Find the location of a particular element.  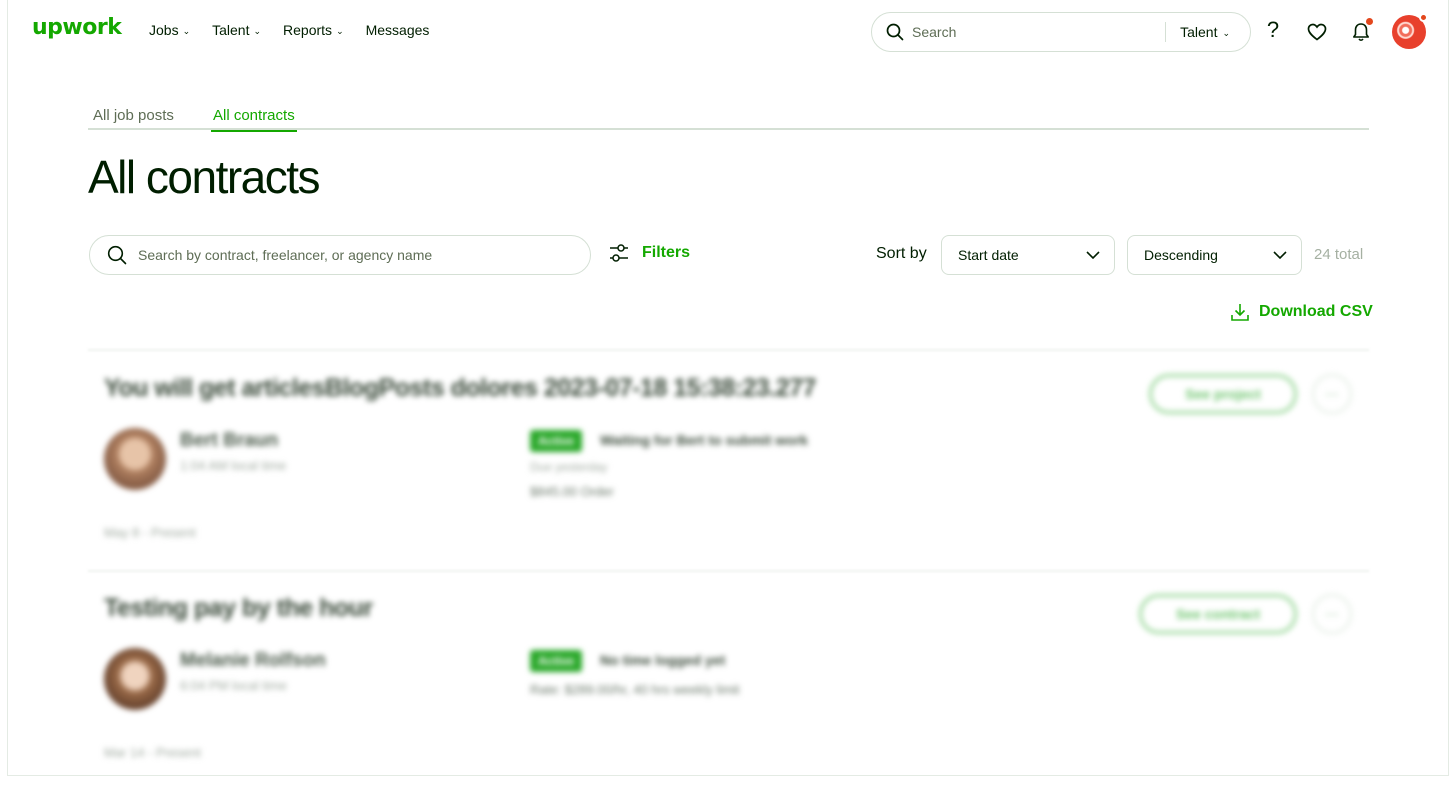

tab-all-contracts: All contracts is located at coordinates (254, 119).